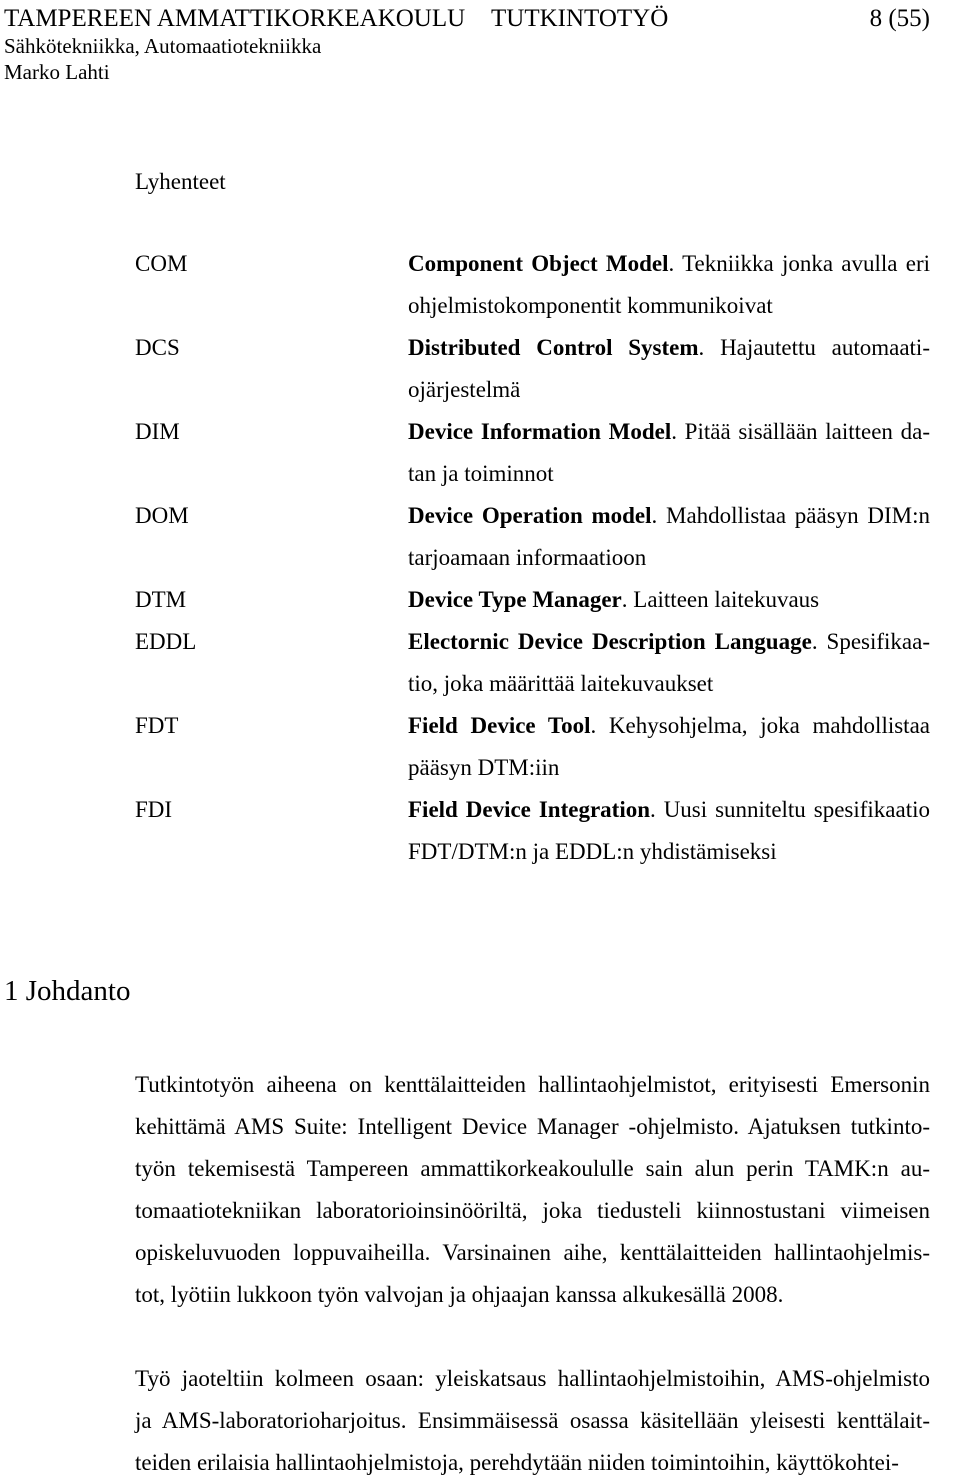 The width and height of the screenshot is (960, 1483). I want to click on abbreviation-expansion: Electornic Device Description Language, so click(610, 641).